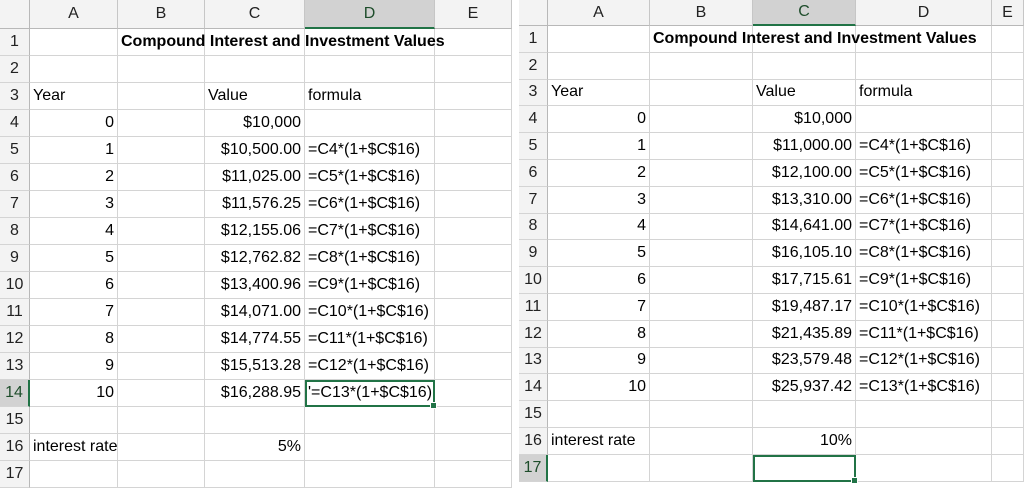  What do you see at coordinates (533, 468) in the screenshot?
I see `row-header-17: 17` at bounding box center [533, 468].